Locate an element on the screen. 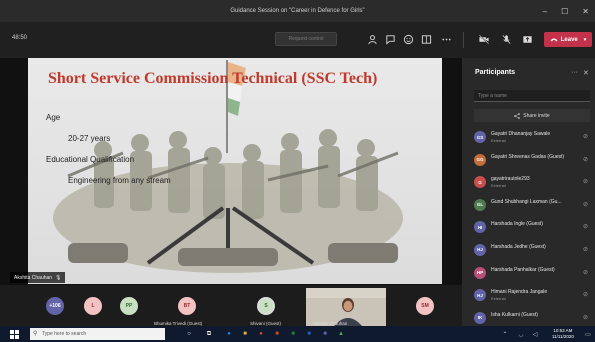  windows-start-icon is located at coordinates (14, 334).